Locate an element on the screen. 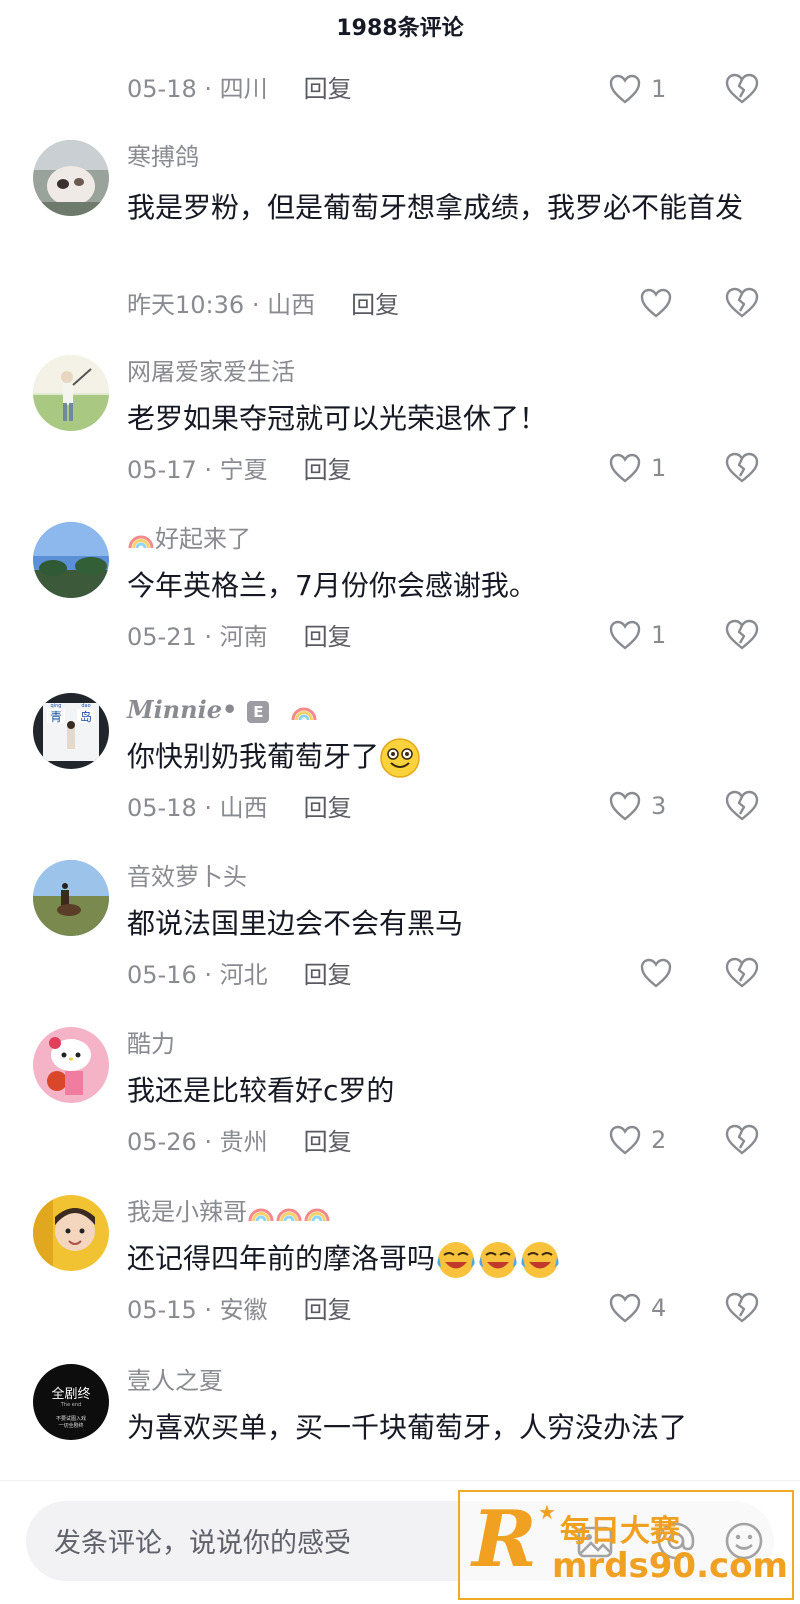 The height and width of the screenshot is (1604, 800). grin-emoji-icon is located at coordinates (400, 758).